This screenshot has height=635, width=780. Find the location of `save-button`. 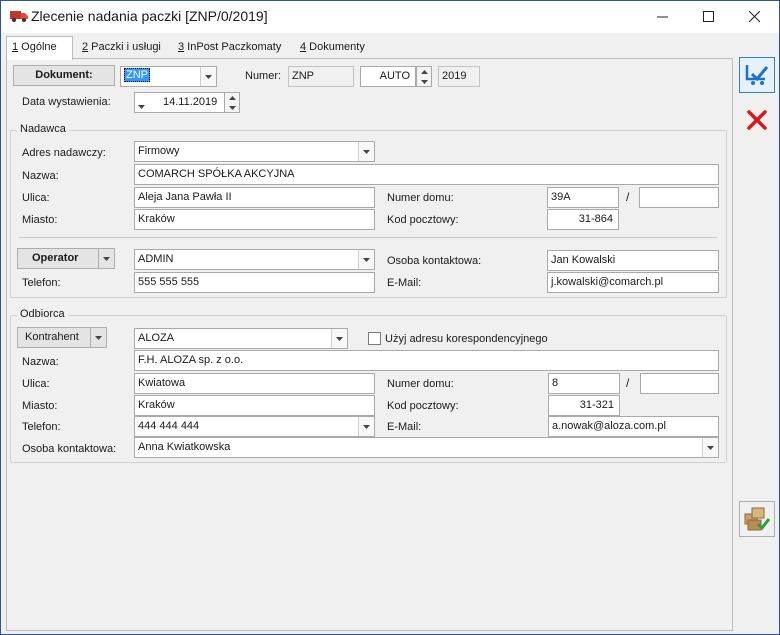

save-button is located at coordinates (757, 75).